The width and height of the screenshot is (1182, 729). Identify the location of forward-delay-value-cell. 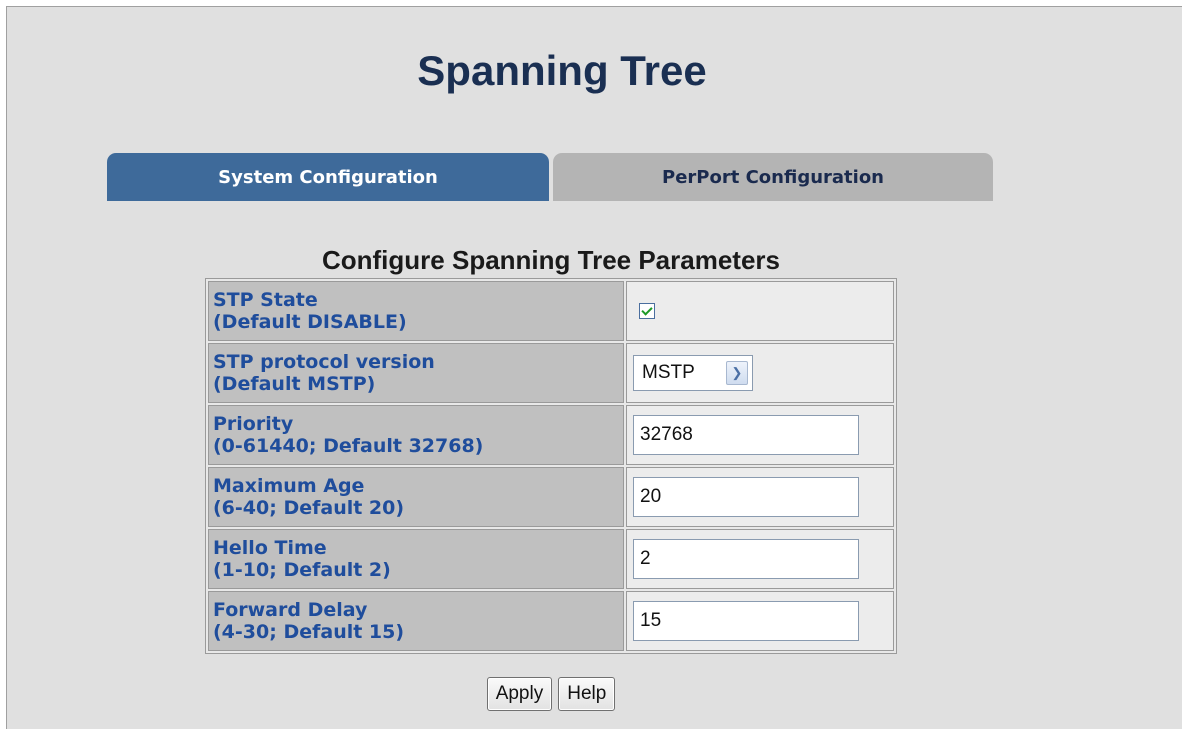
(760, 621).